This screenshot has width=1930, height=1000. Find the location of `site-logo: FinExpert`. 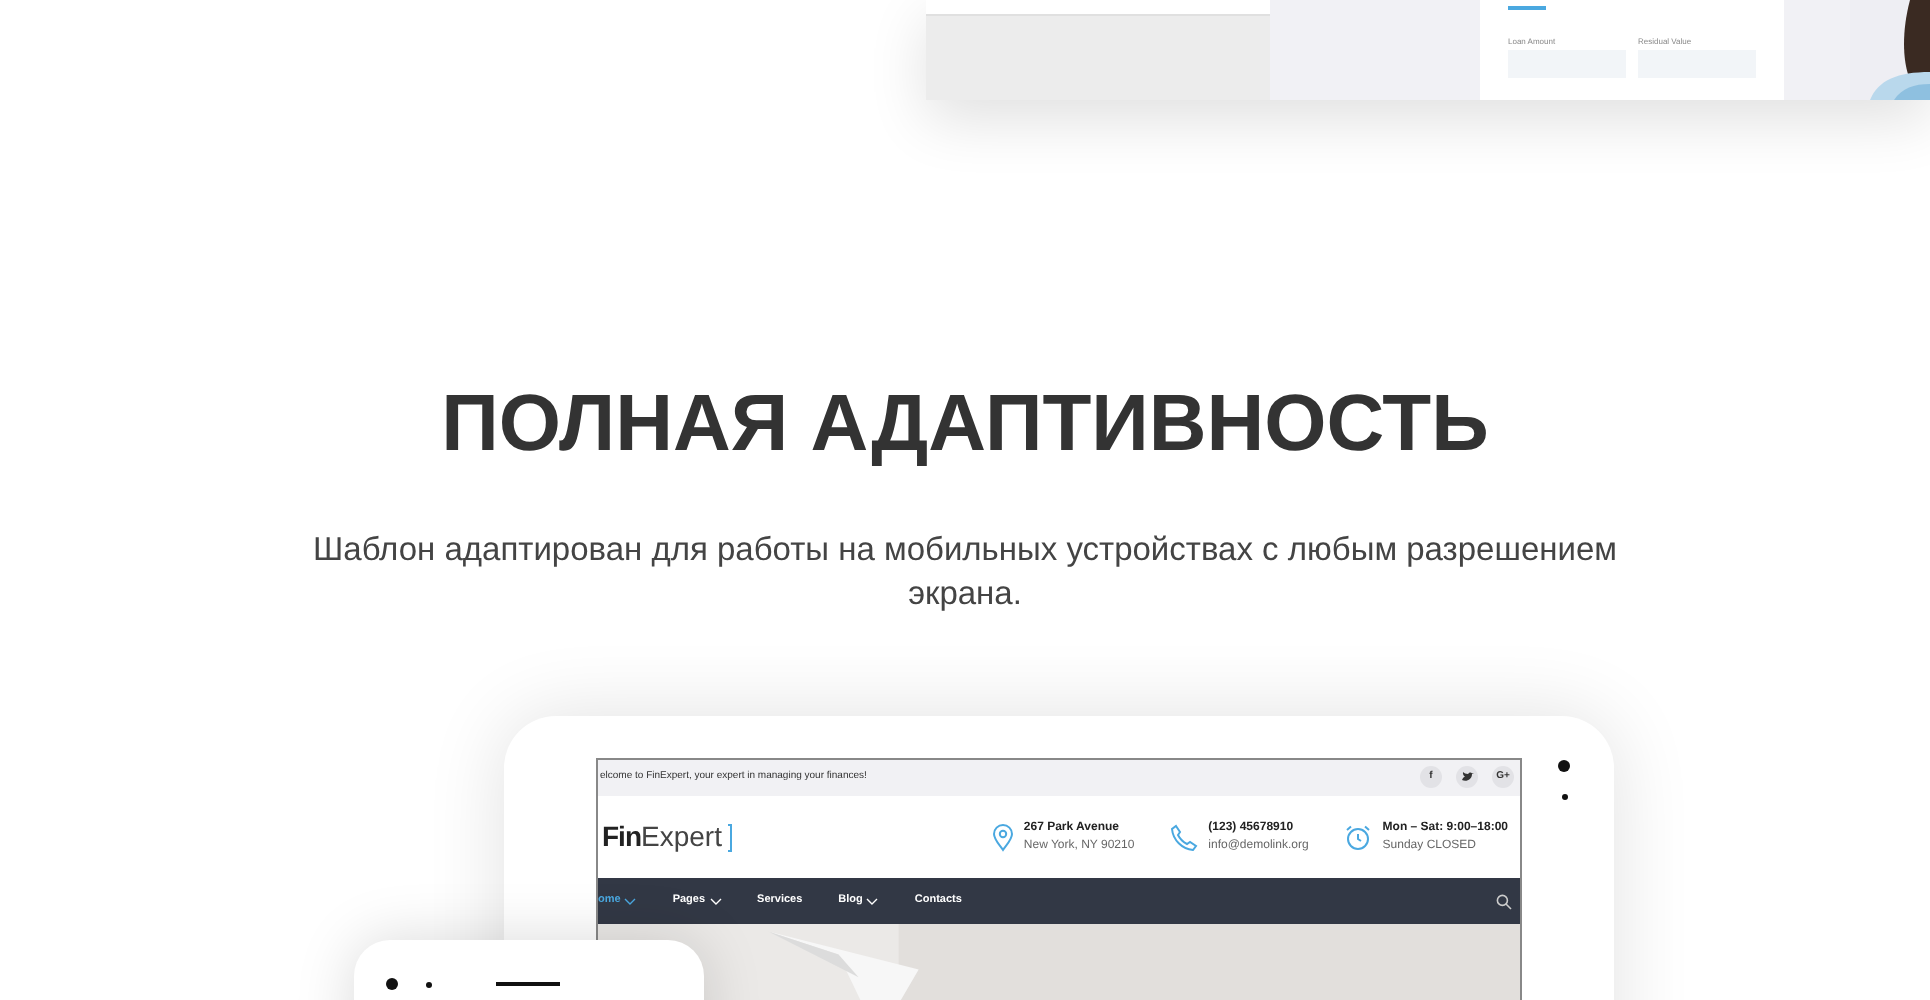

site-logo: FinExpert is located at coordinates (667, 837).